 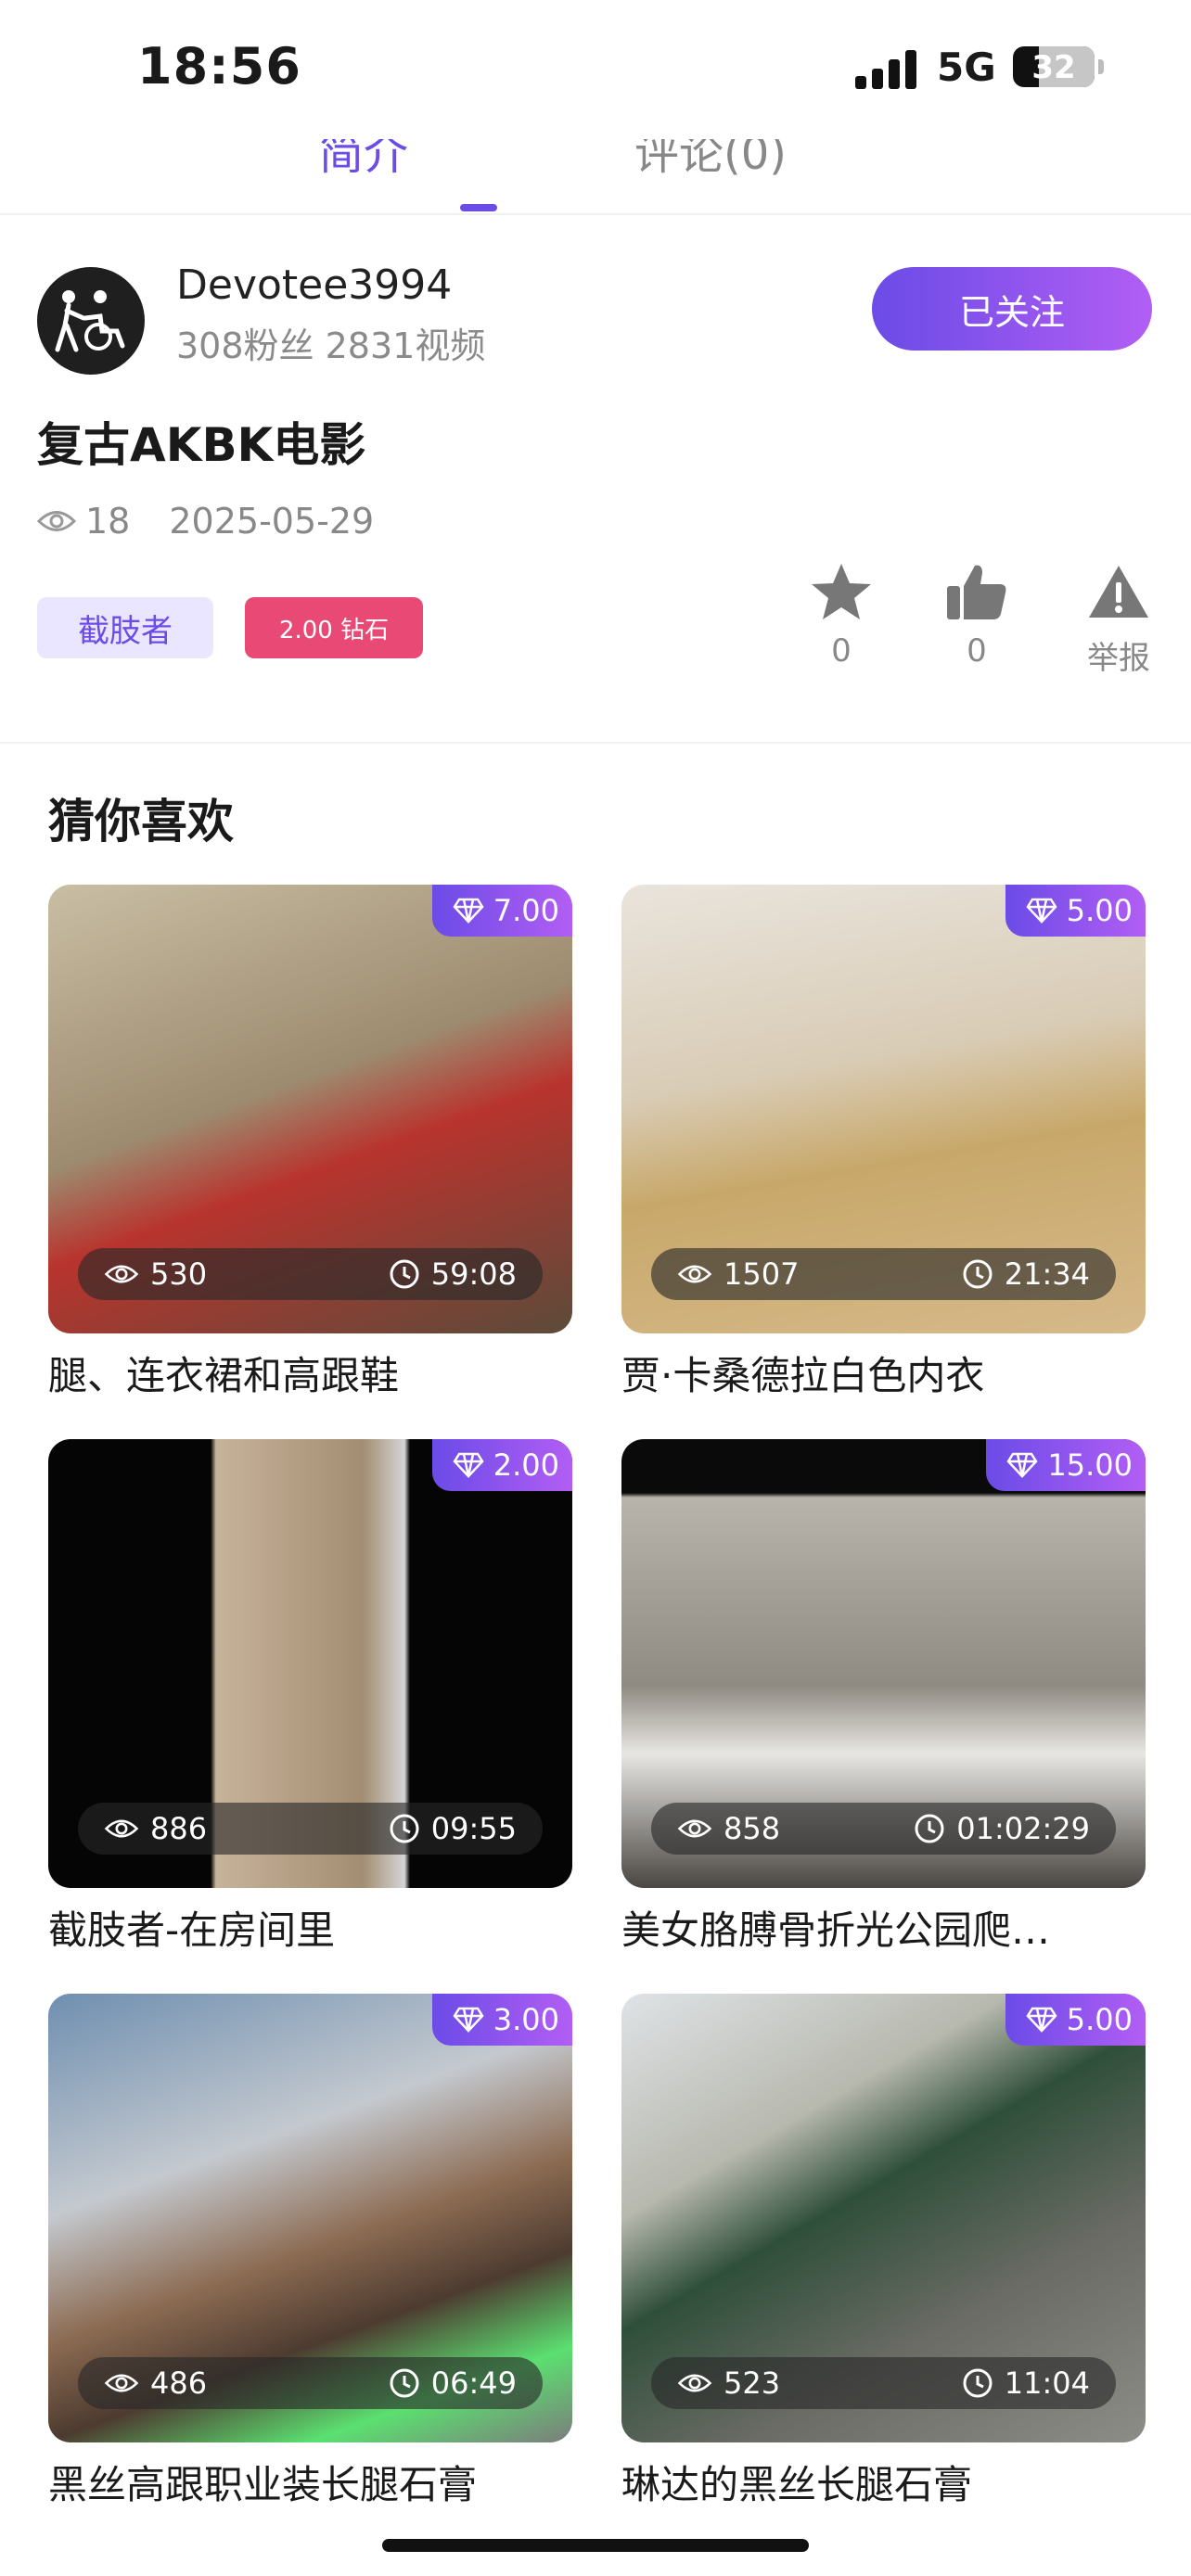 I want to click on active-tab-indicator, so click(x=478, y=207).